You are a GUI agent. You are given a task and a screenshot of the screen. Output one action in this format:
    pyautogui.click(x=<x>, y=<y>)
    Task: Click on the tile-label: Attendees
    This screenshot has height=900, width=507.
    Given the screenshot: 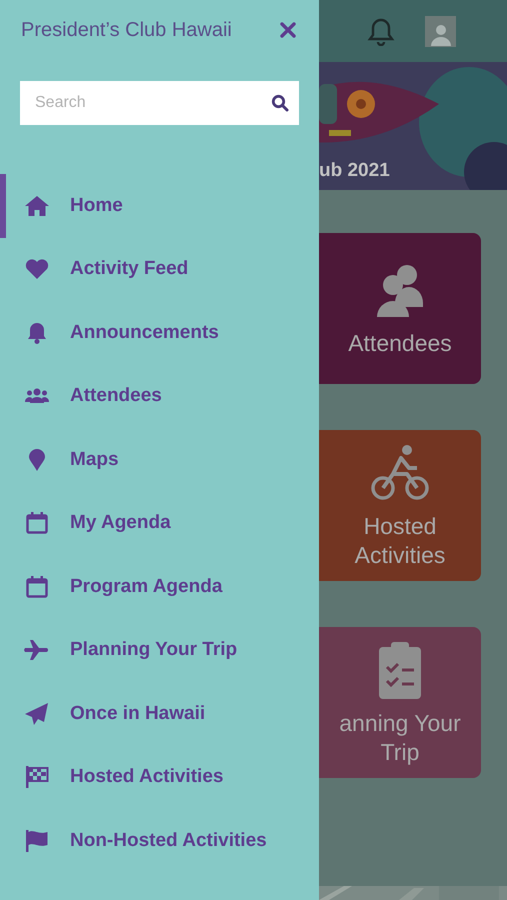 What is the action you would take?
    pyautogui.click(x=400, y=343)
    